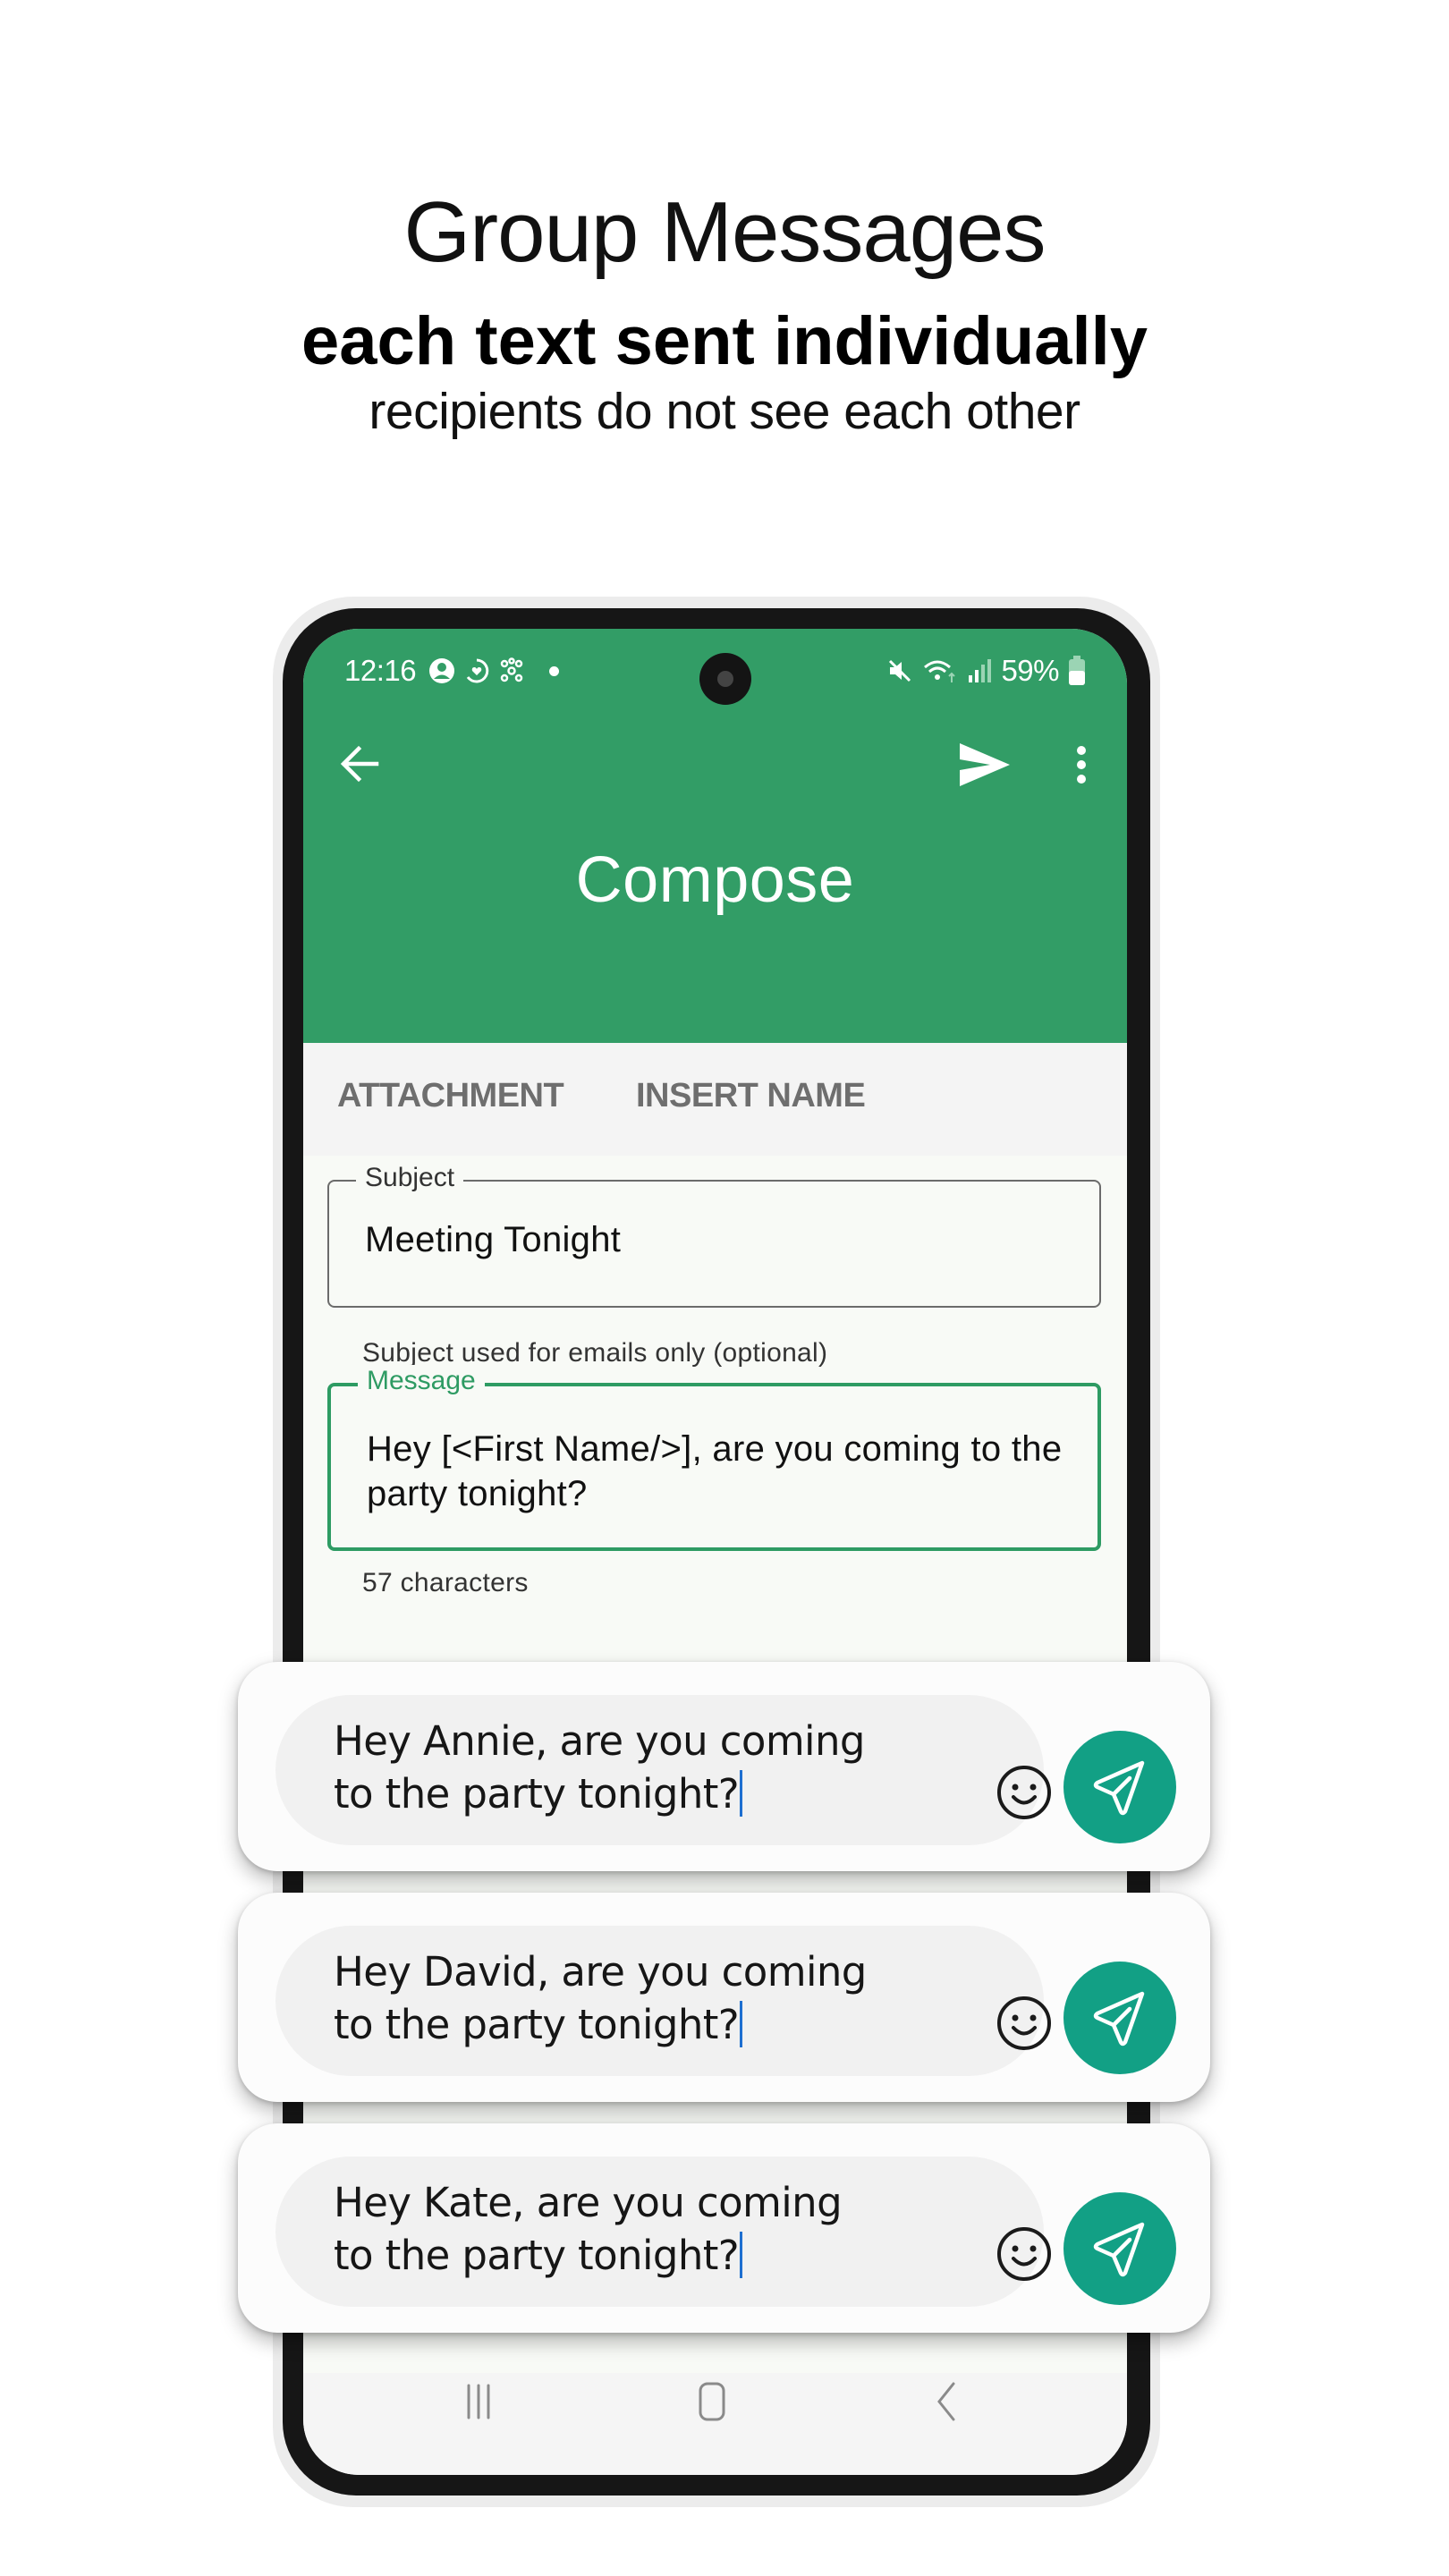  Describe the element at coordinates (493, 670) in the screenshot. I see `status-icons-left` at that location.